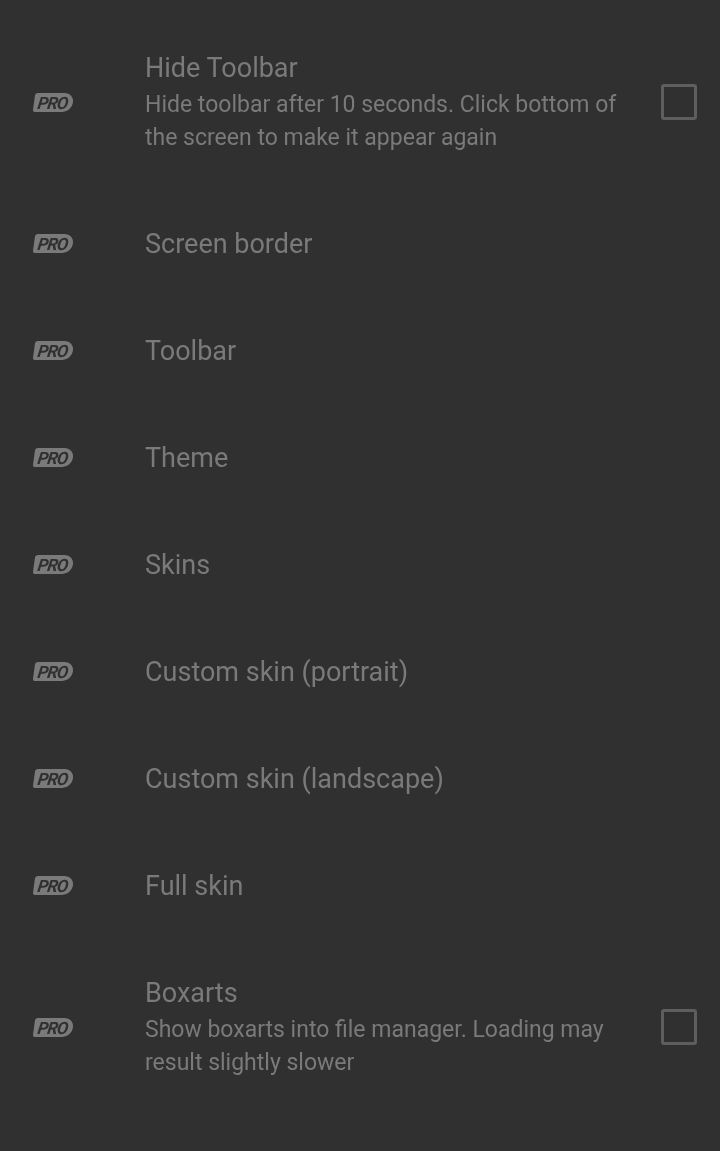 This screenshot has height=1151, width=720. What do you see at coordinates (381, 121) in the screenshot?
I see `setting-summary: Hide toolbar after 10 seconds. Click bottom of the screen to make it appear again` at bounding box center [381, 121].